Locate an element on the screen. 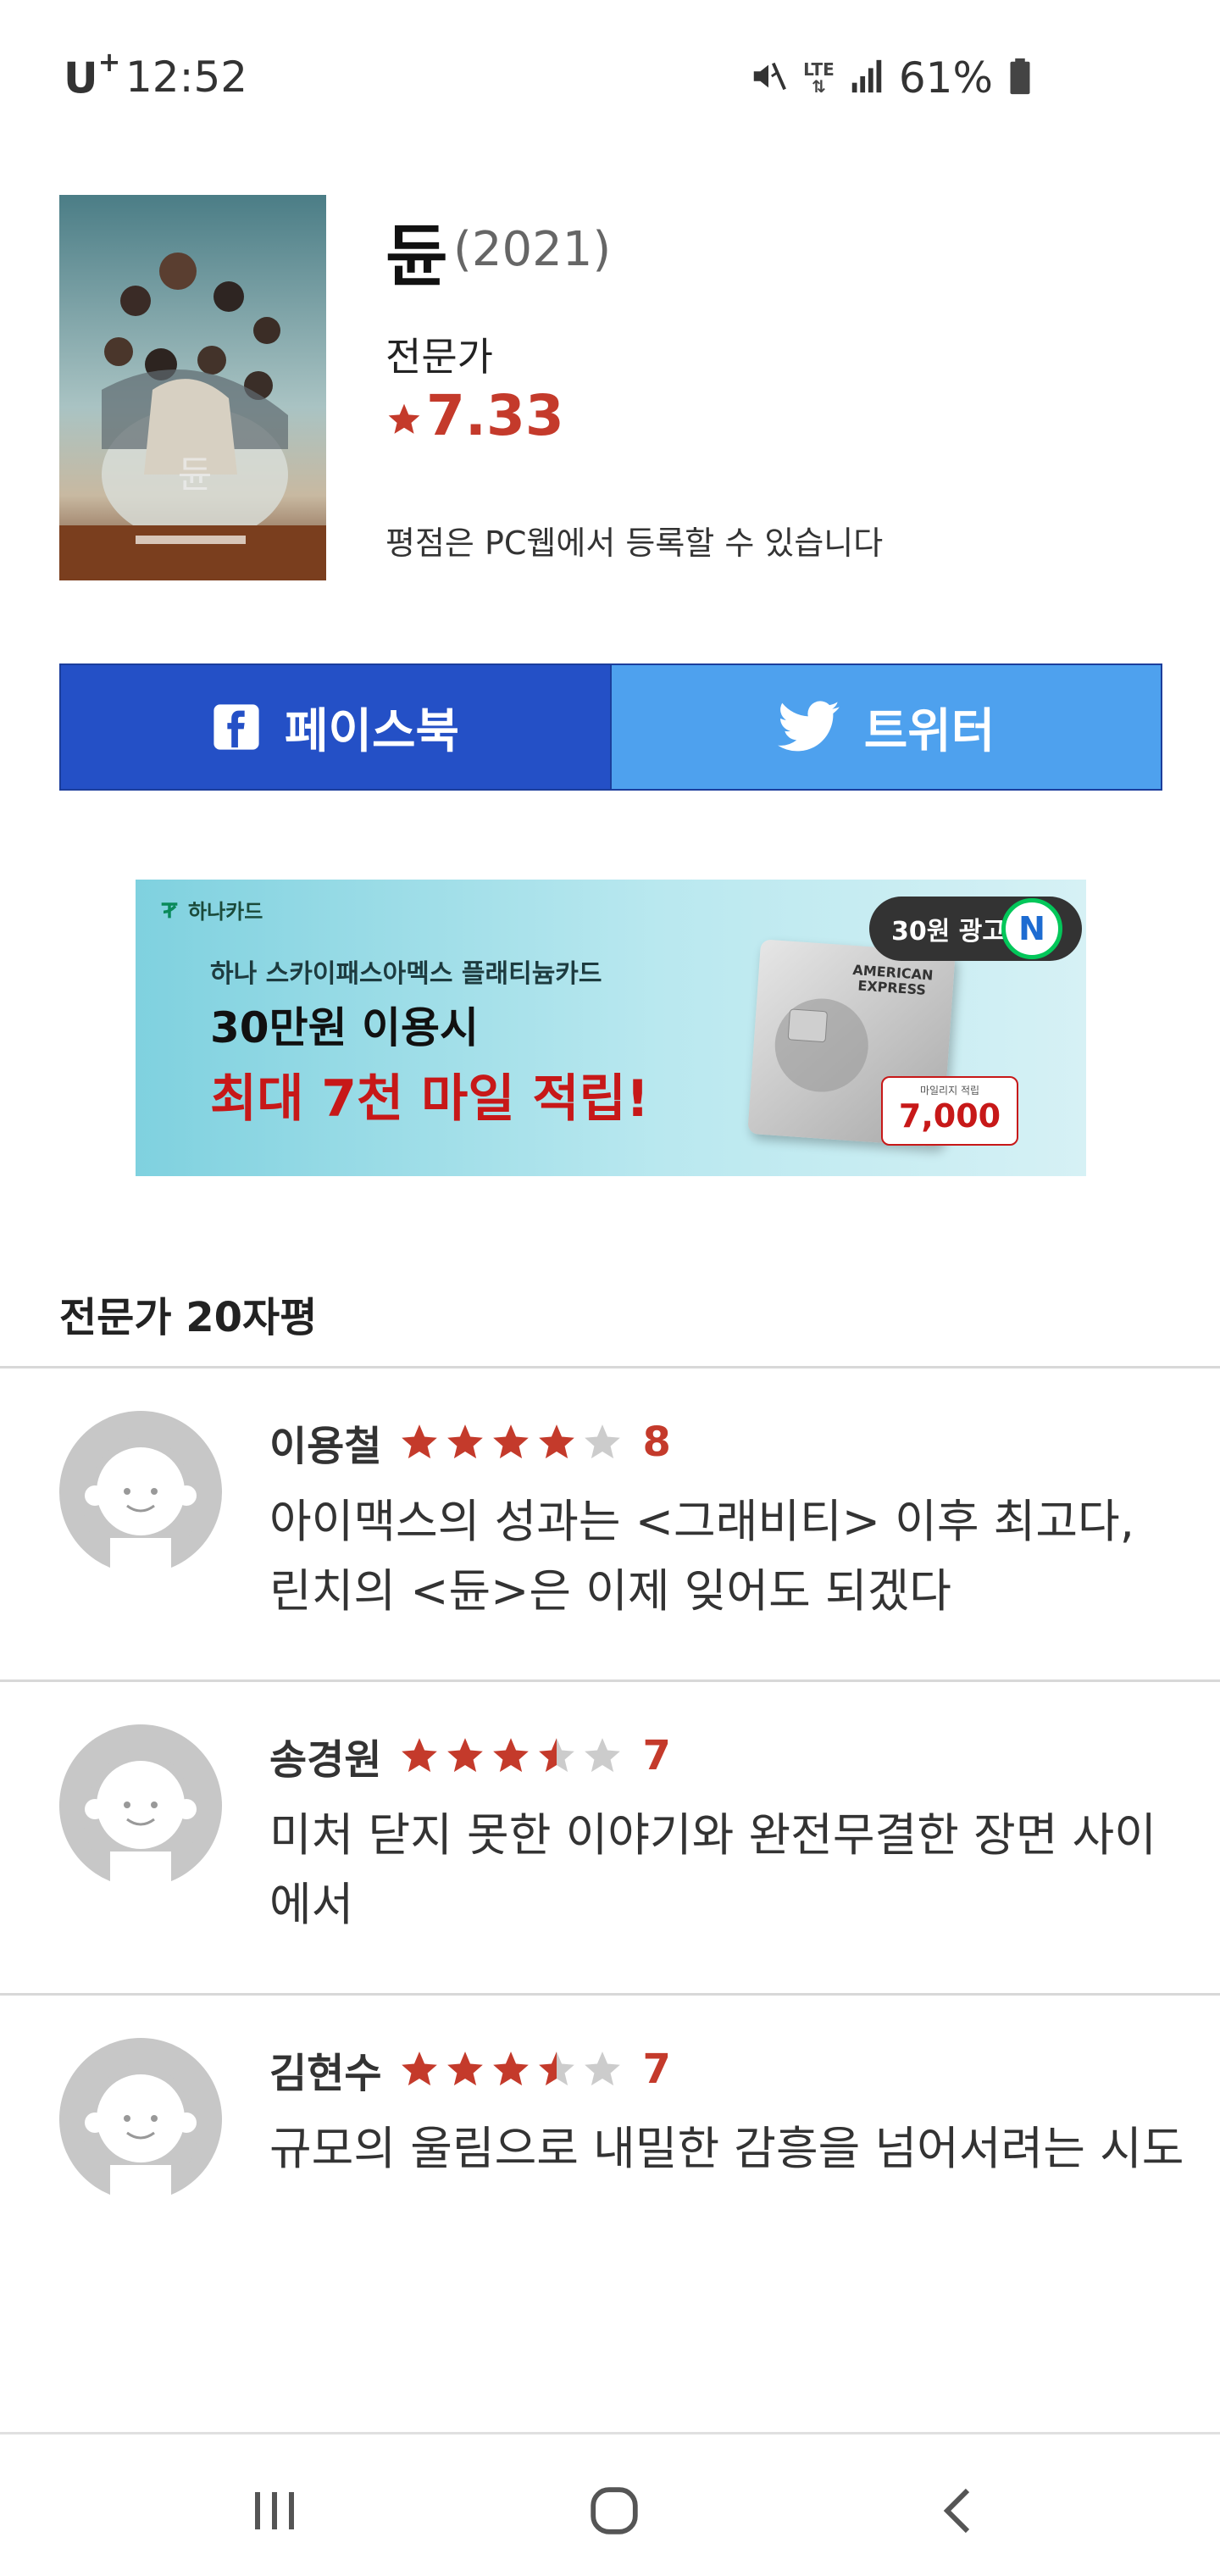 The width and height of the screenshot is (1220, 2576). signal-icon is located at coordinates (867, 78).